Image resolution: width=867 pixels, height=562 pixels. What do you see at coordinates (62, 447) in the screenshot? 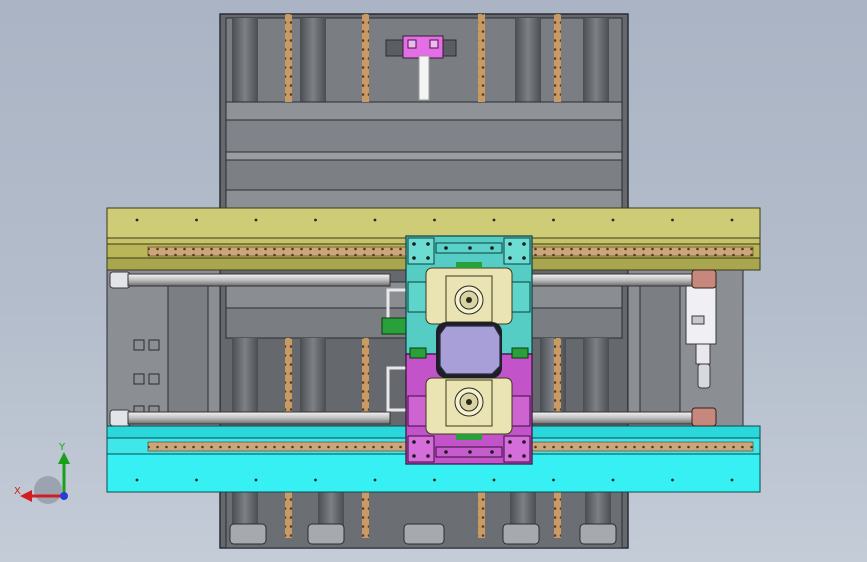
I see `y-axis-label: Y` at bounding box center [62, 447].